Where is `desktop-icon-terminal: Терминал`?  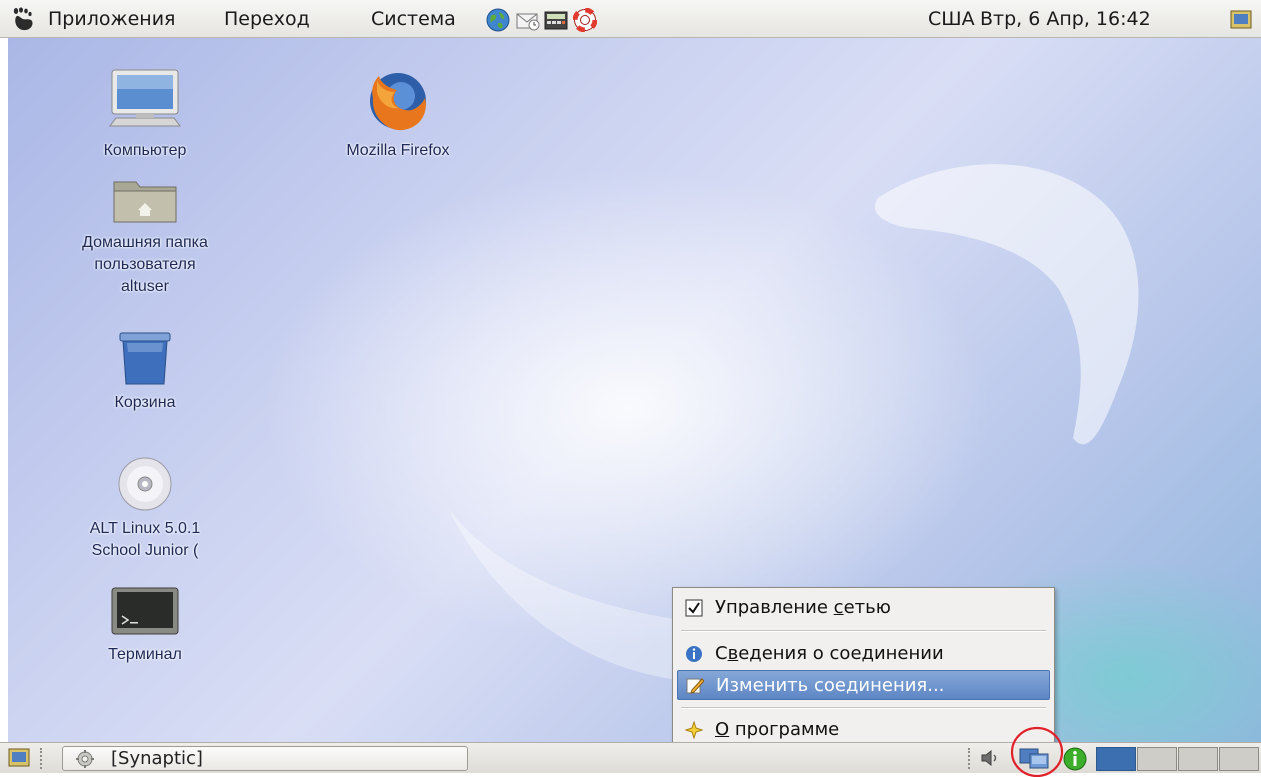
desktop-icon-terminal: Терминал is located at coordinates (145, 626).